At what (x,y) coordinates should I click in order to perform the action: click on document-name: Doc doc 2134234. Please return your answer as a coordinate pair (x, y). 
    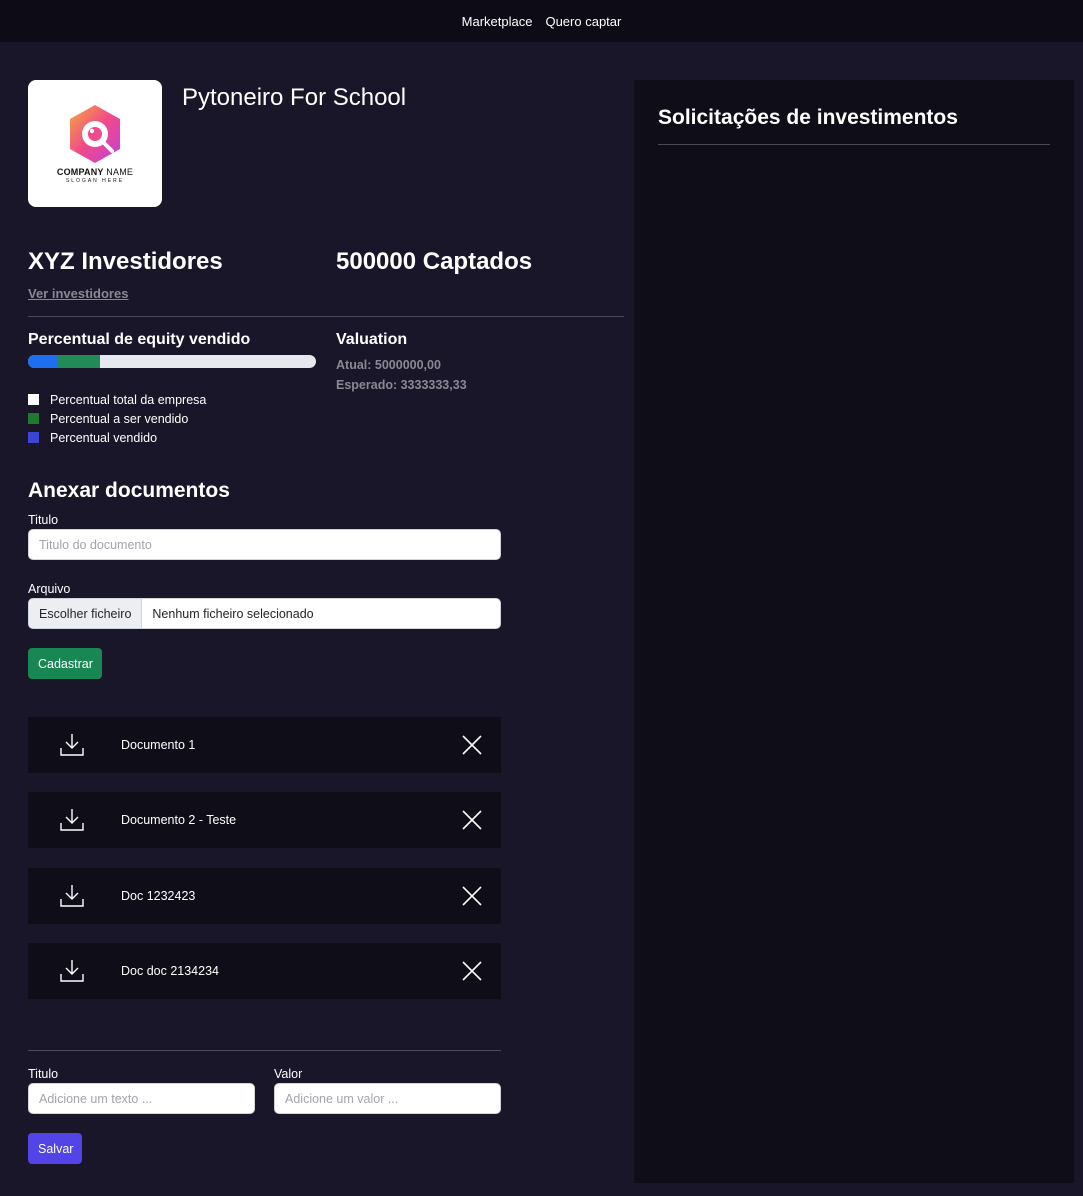
    Looking at the image, I should click on (170, 971).